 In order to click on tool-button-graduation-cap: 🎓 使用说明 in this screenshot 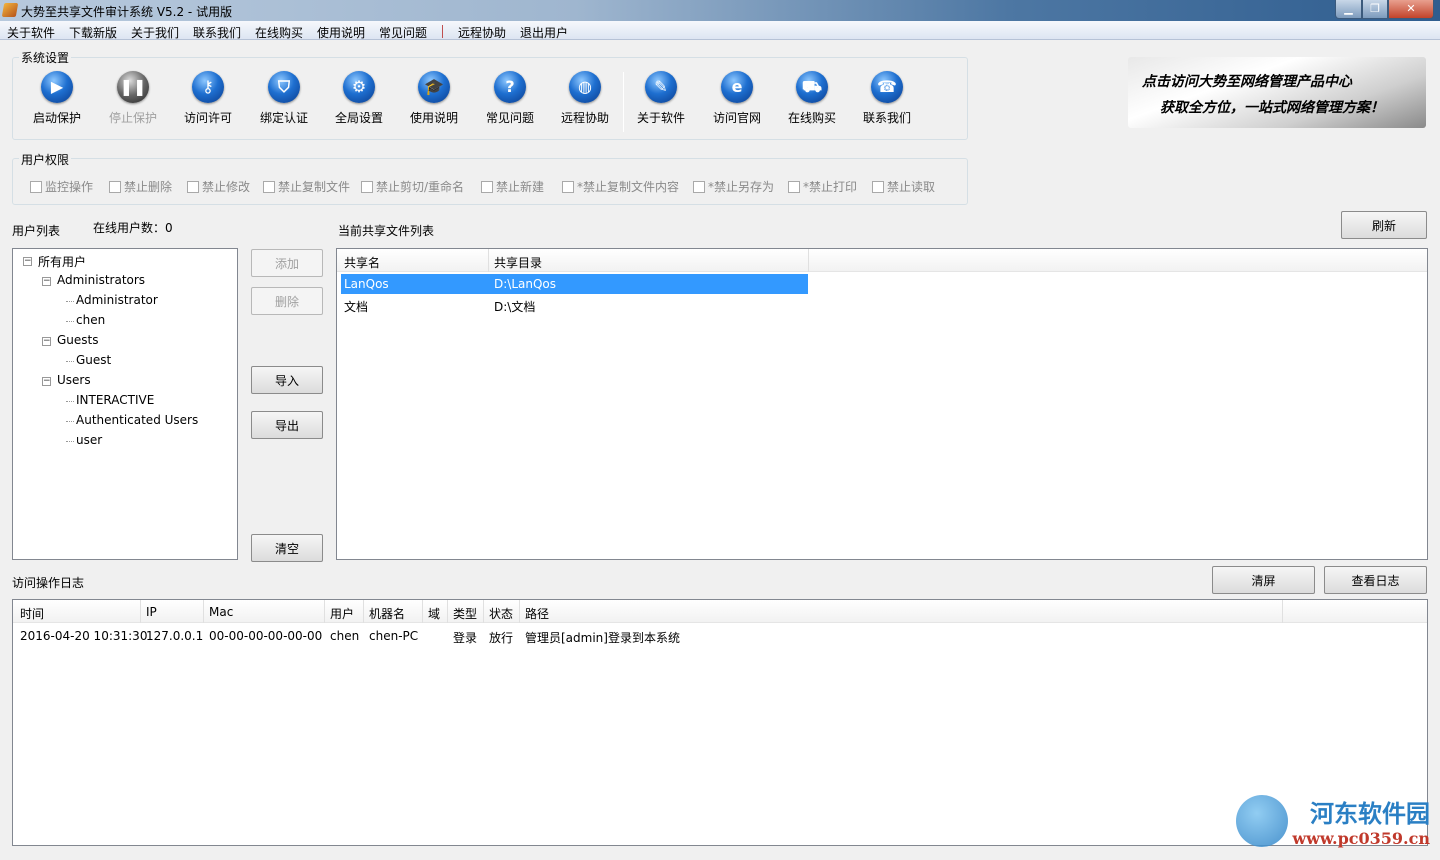, I will do `click(434, 98)`.